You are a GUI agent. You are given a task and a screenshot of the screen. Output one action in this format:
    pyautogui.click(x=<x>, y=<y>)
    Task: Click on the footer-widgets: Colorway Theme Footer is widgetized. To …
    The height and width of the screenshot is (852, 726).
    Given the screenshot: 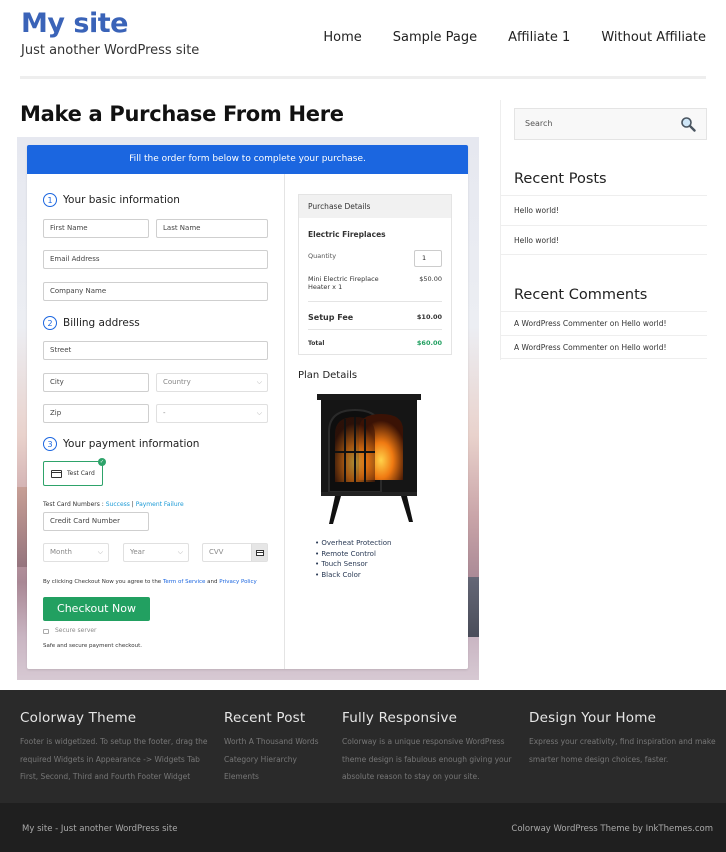 What is the action you would take?
    pyautogui.click(x=363, y=746)
    